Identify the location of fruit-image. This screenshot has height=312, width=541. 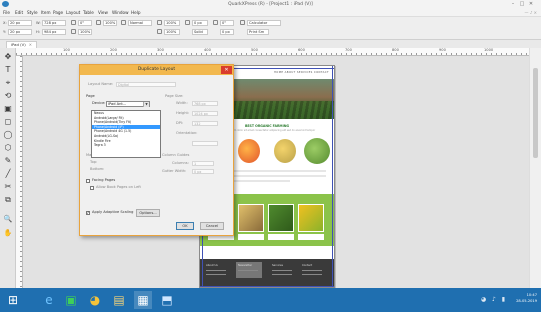
(249, 151).